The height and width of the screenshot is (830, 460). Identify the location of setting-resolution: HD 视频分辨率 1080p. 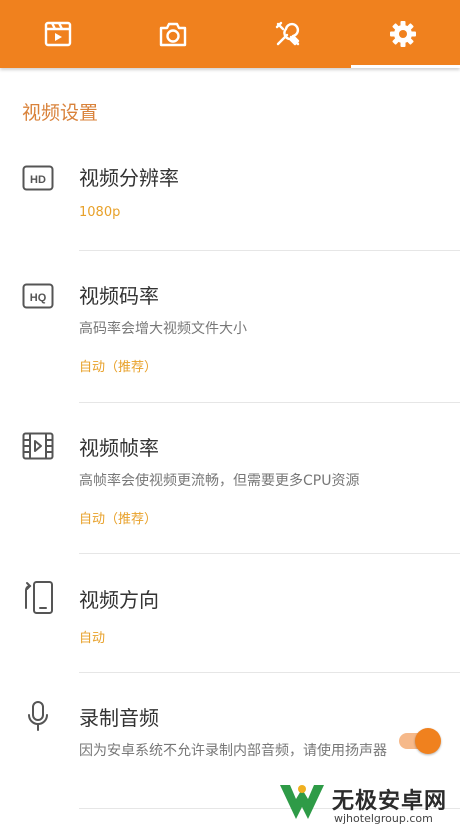
(230, 200).